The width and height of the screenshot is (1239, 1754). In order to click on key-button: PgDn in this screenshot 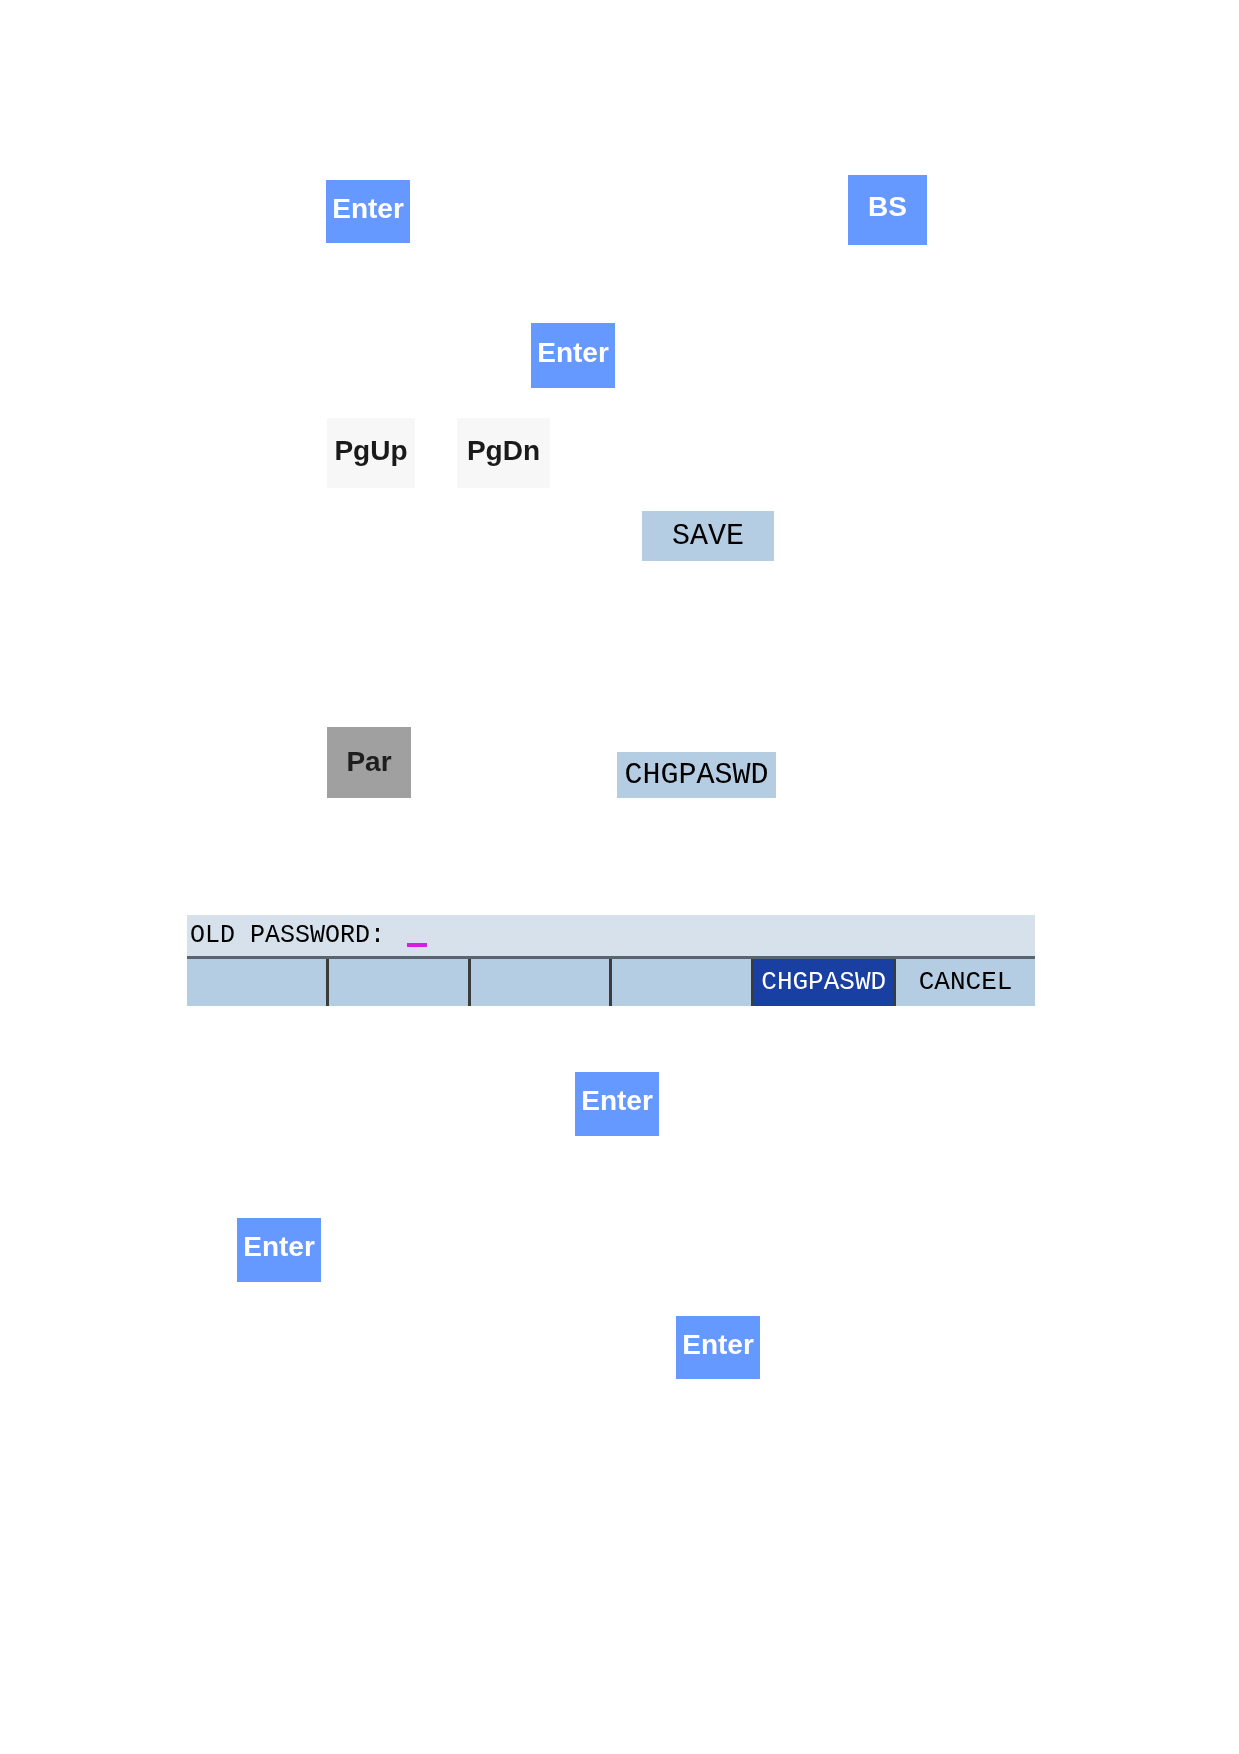, I will do `click(503, 453)`.